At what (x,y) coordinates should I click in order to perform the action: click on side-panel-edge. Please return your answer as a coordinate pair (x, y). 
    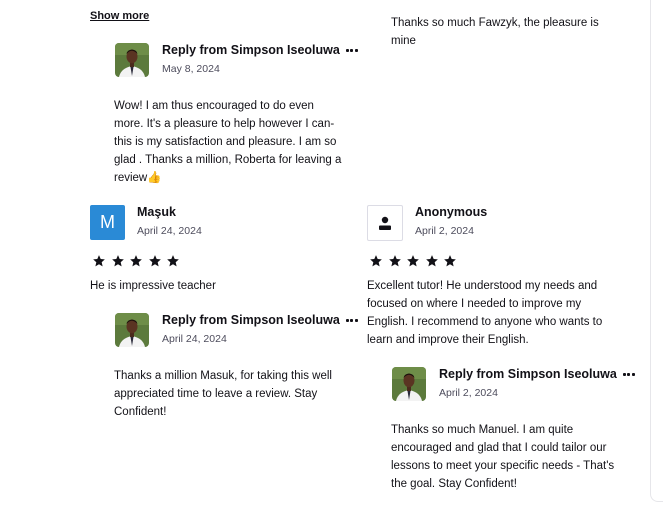
    Looking at the image, I should click on (656, 251).